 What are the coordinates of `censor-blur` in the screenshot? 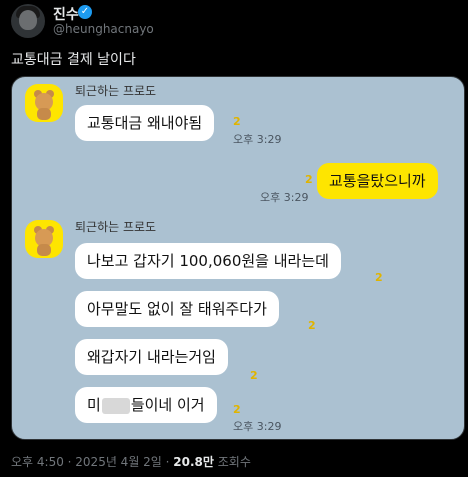 It's located at (115, 405).